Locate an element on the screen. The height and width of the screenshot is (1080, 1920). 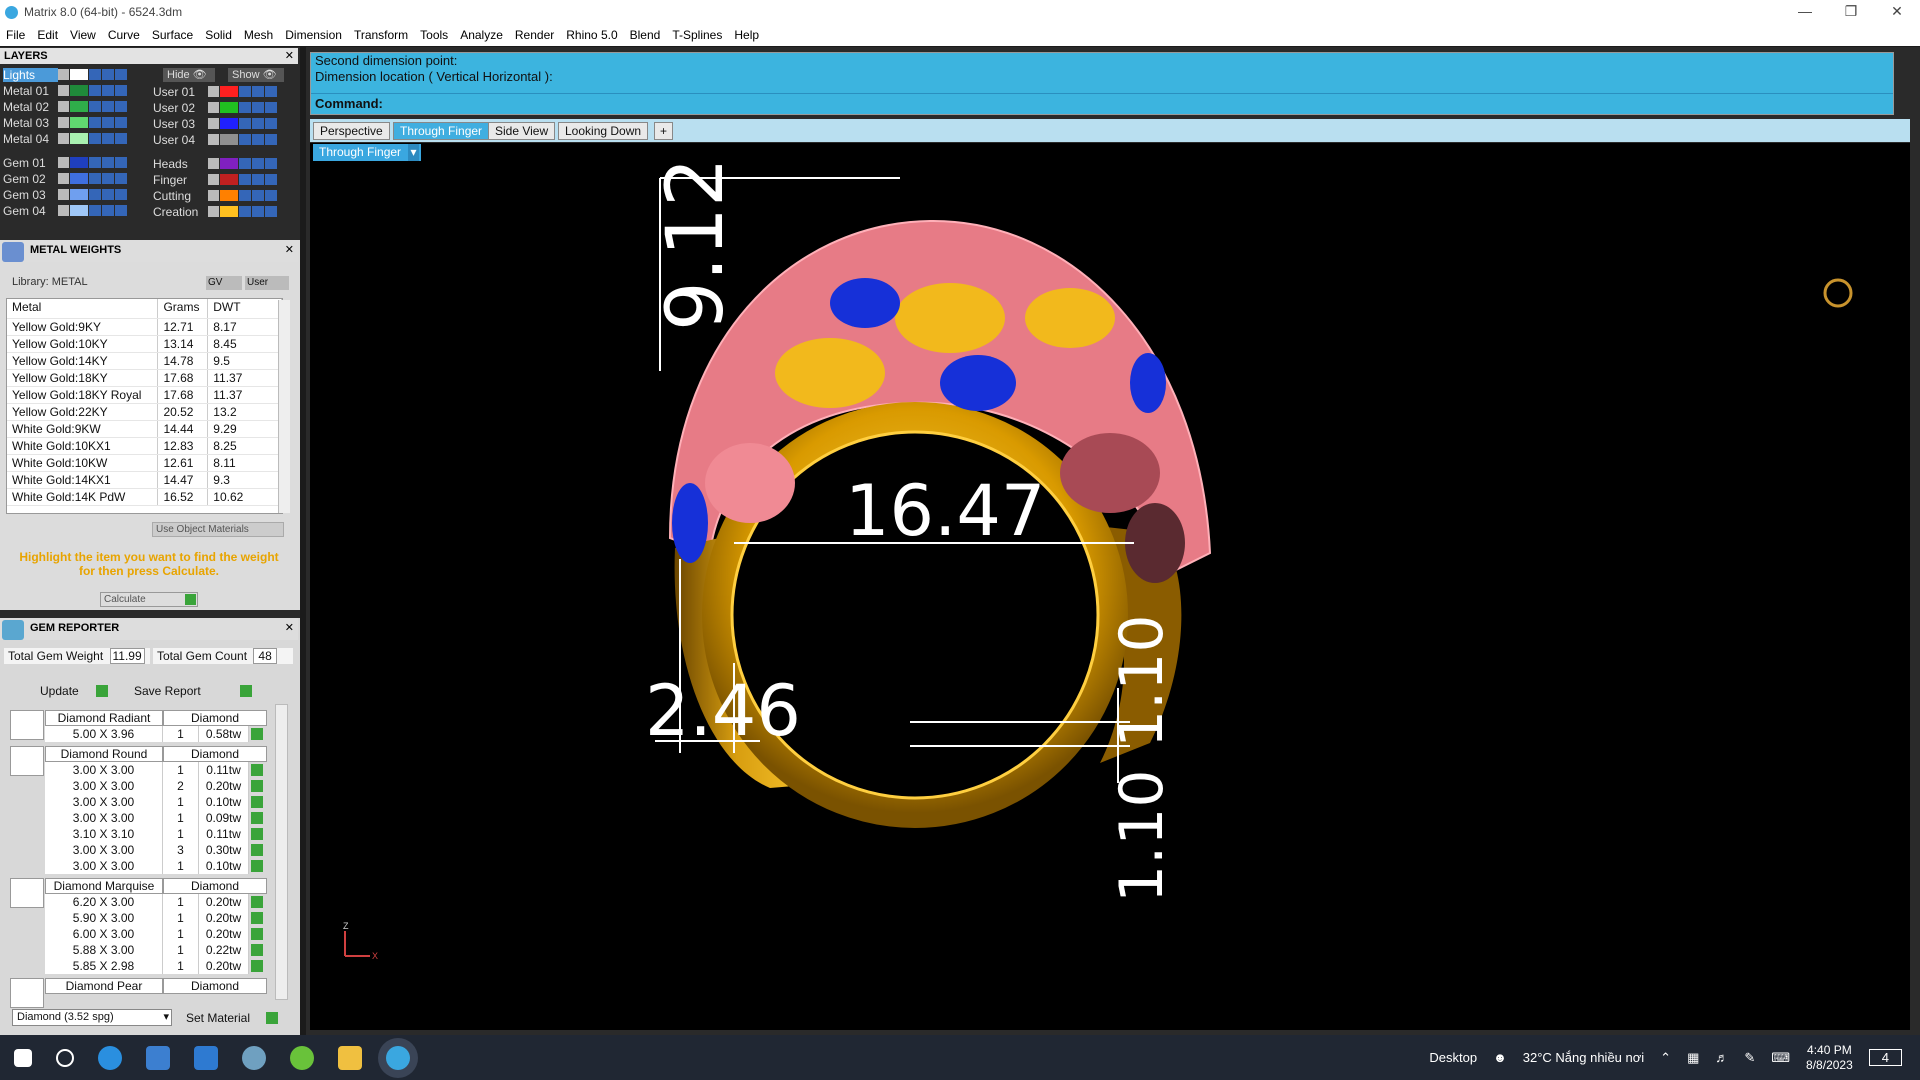
pen-icon: ✎ is located at coordinates (1749, 1058).